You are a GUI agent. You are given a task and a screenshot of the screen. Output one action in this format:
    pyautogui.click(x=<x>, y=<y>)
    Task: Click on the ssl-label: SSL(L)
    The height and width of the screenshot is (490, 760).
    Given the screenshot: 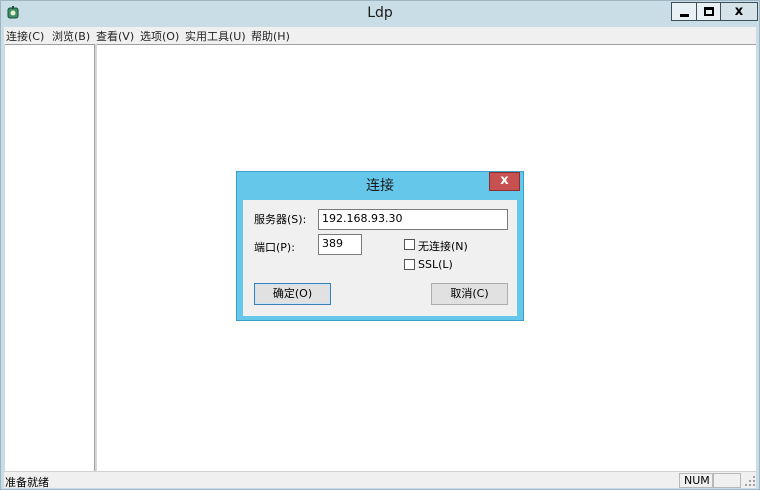 What is the action you would take?
    pyautogui.click(x=435, y=264)
    